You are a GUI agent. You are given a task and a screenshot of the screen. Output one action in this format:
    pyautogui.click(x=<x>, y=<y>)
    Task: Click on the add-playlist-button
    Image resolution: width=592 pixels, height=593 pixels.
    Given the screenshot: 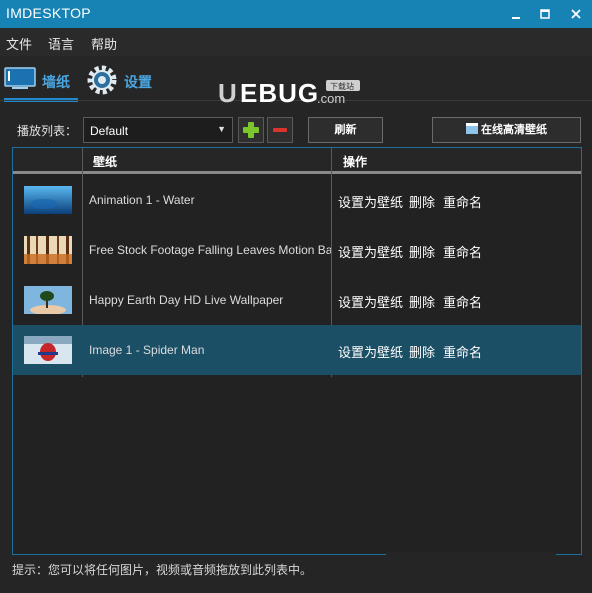 What is the action you would take?
    pyautogui.click(x=251, y=130)
    